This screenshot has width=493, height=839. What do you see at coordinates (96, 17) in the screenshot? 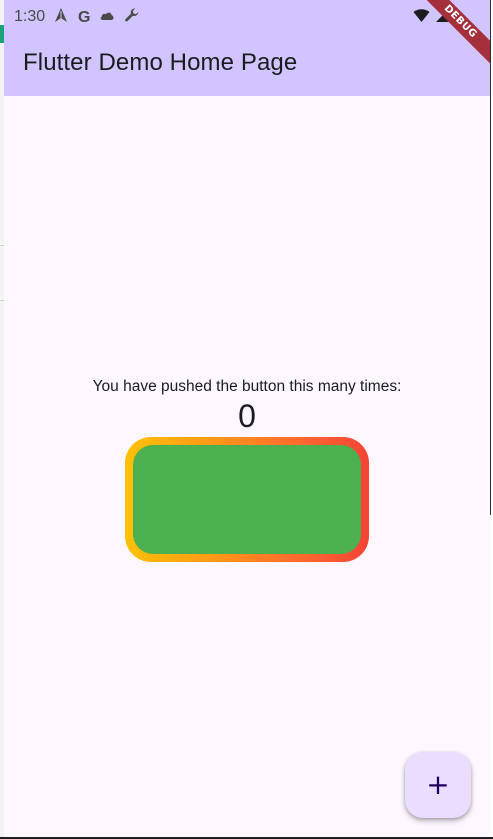
I see `status-icons-left: G` at bounding box center [96, 17].